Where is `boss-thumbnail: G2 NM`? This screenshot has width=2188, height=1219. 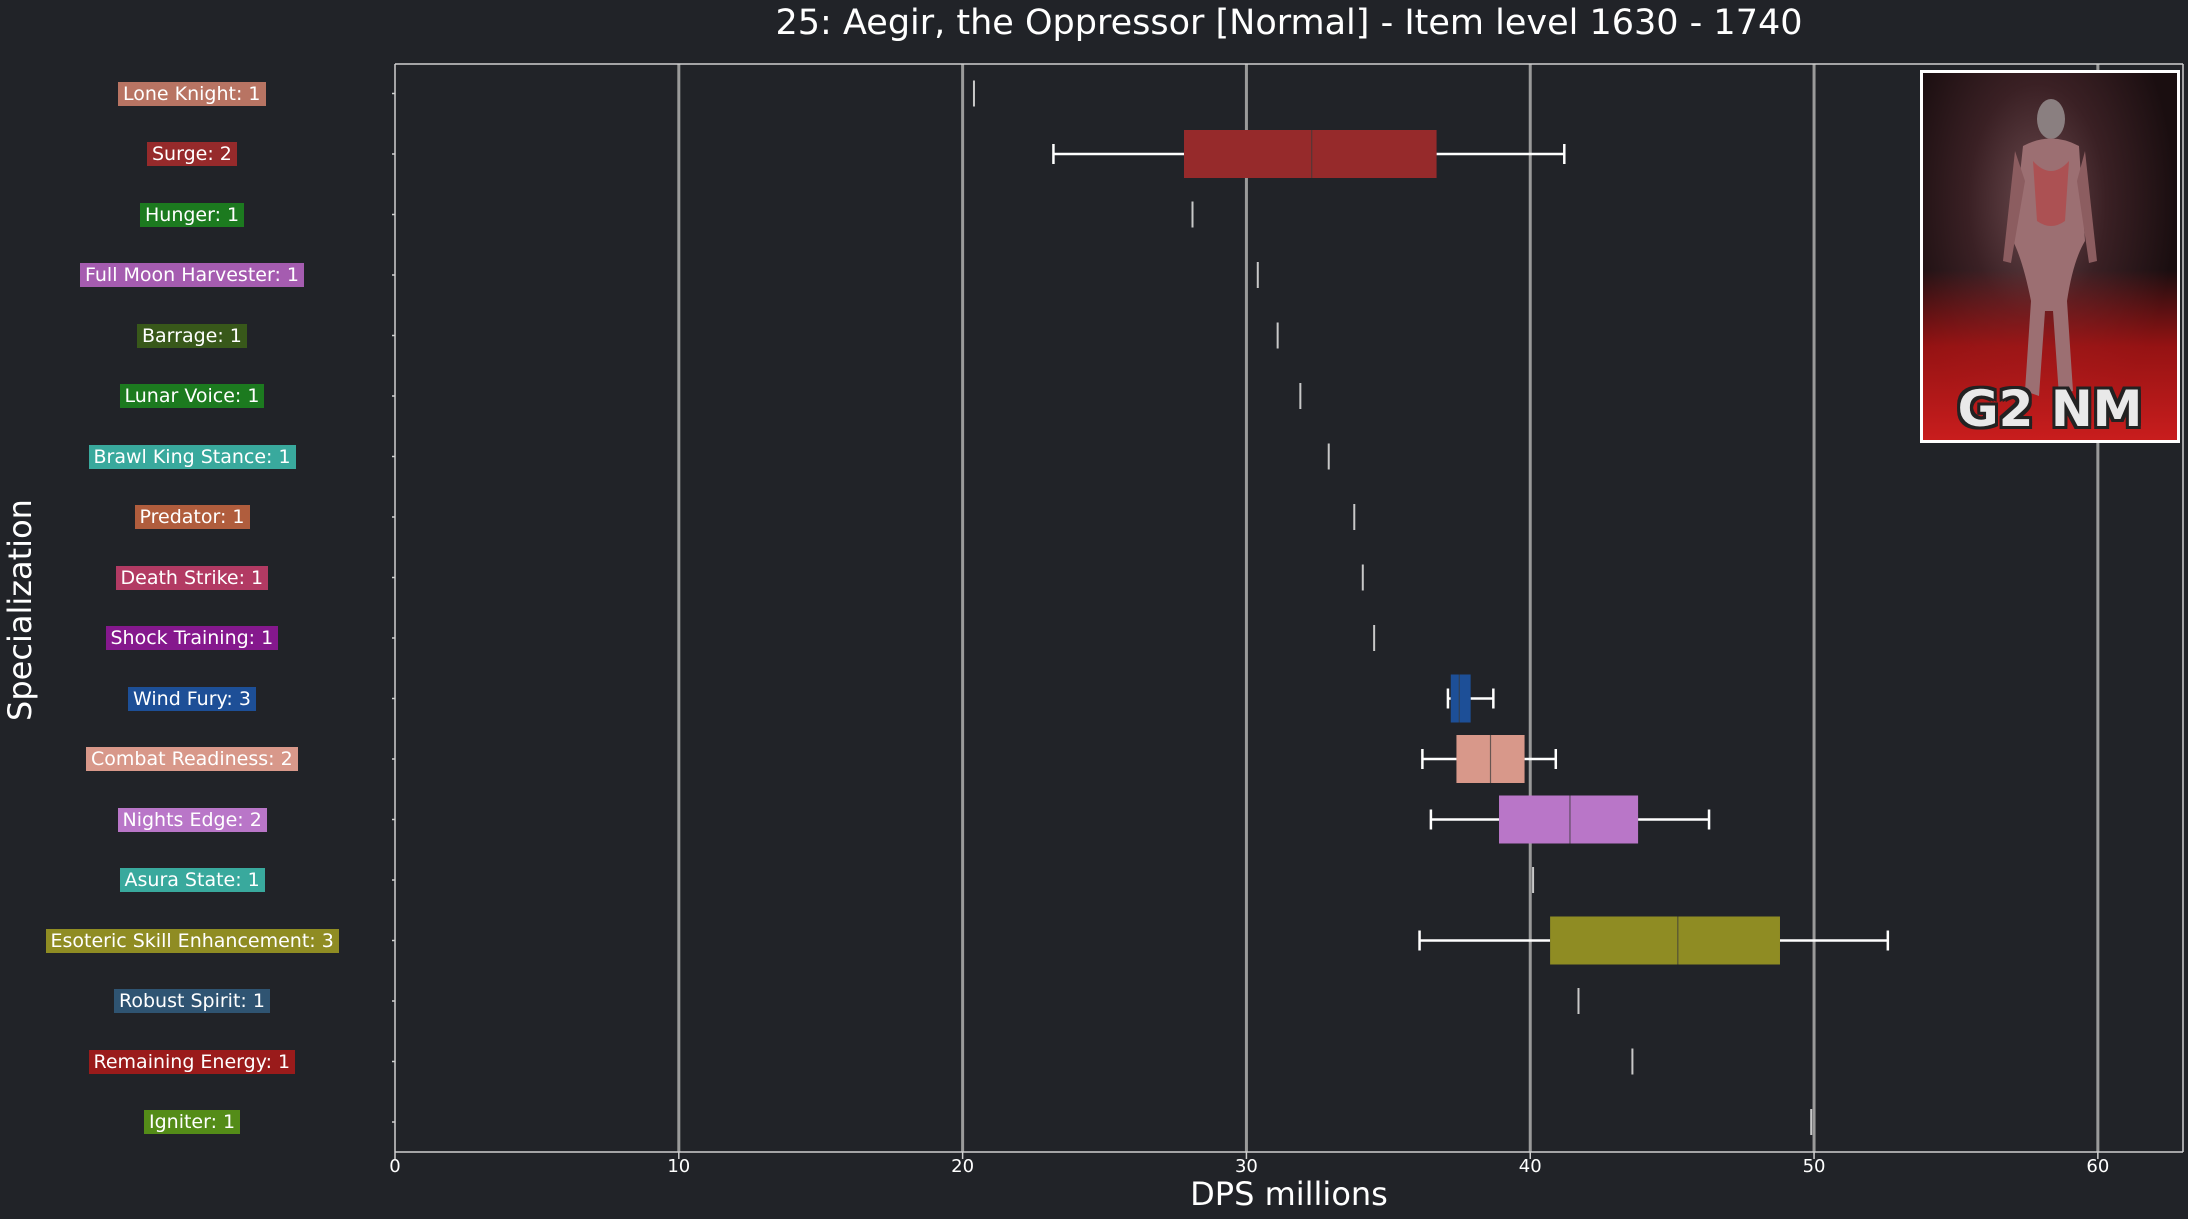
boss-thumbnail: G2 NM is located at coordinates (2050, 256).